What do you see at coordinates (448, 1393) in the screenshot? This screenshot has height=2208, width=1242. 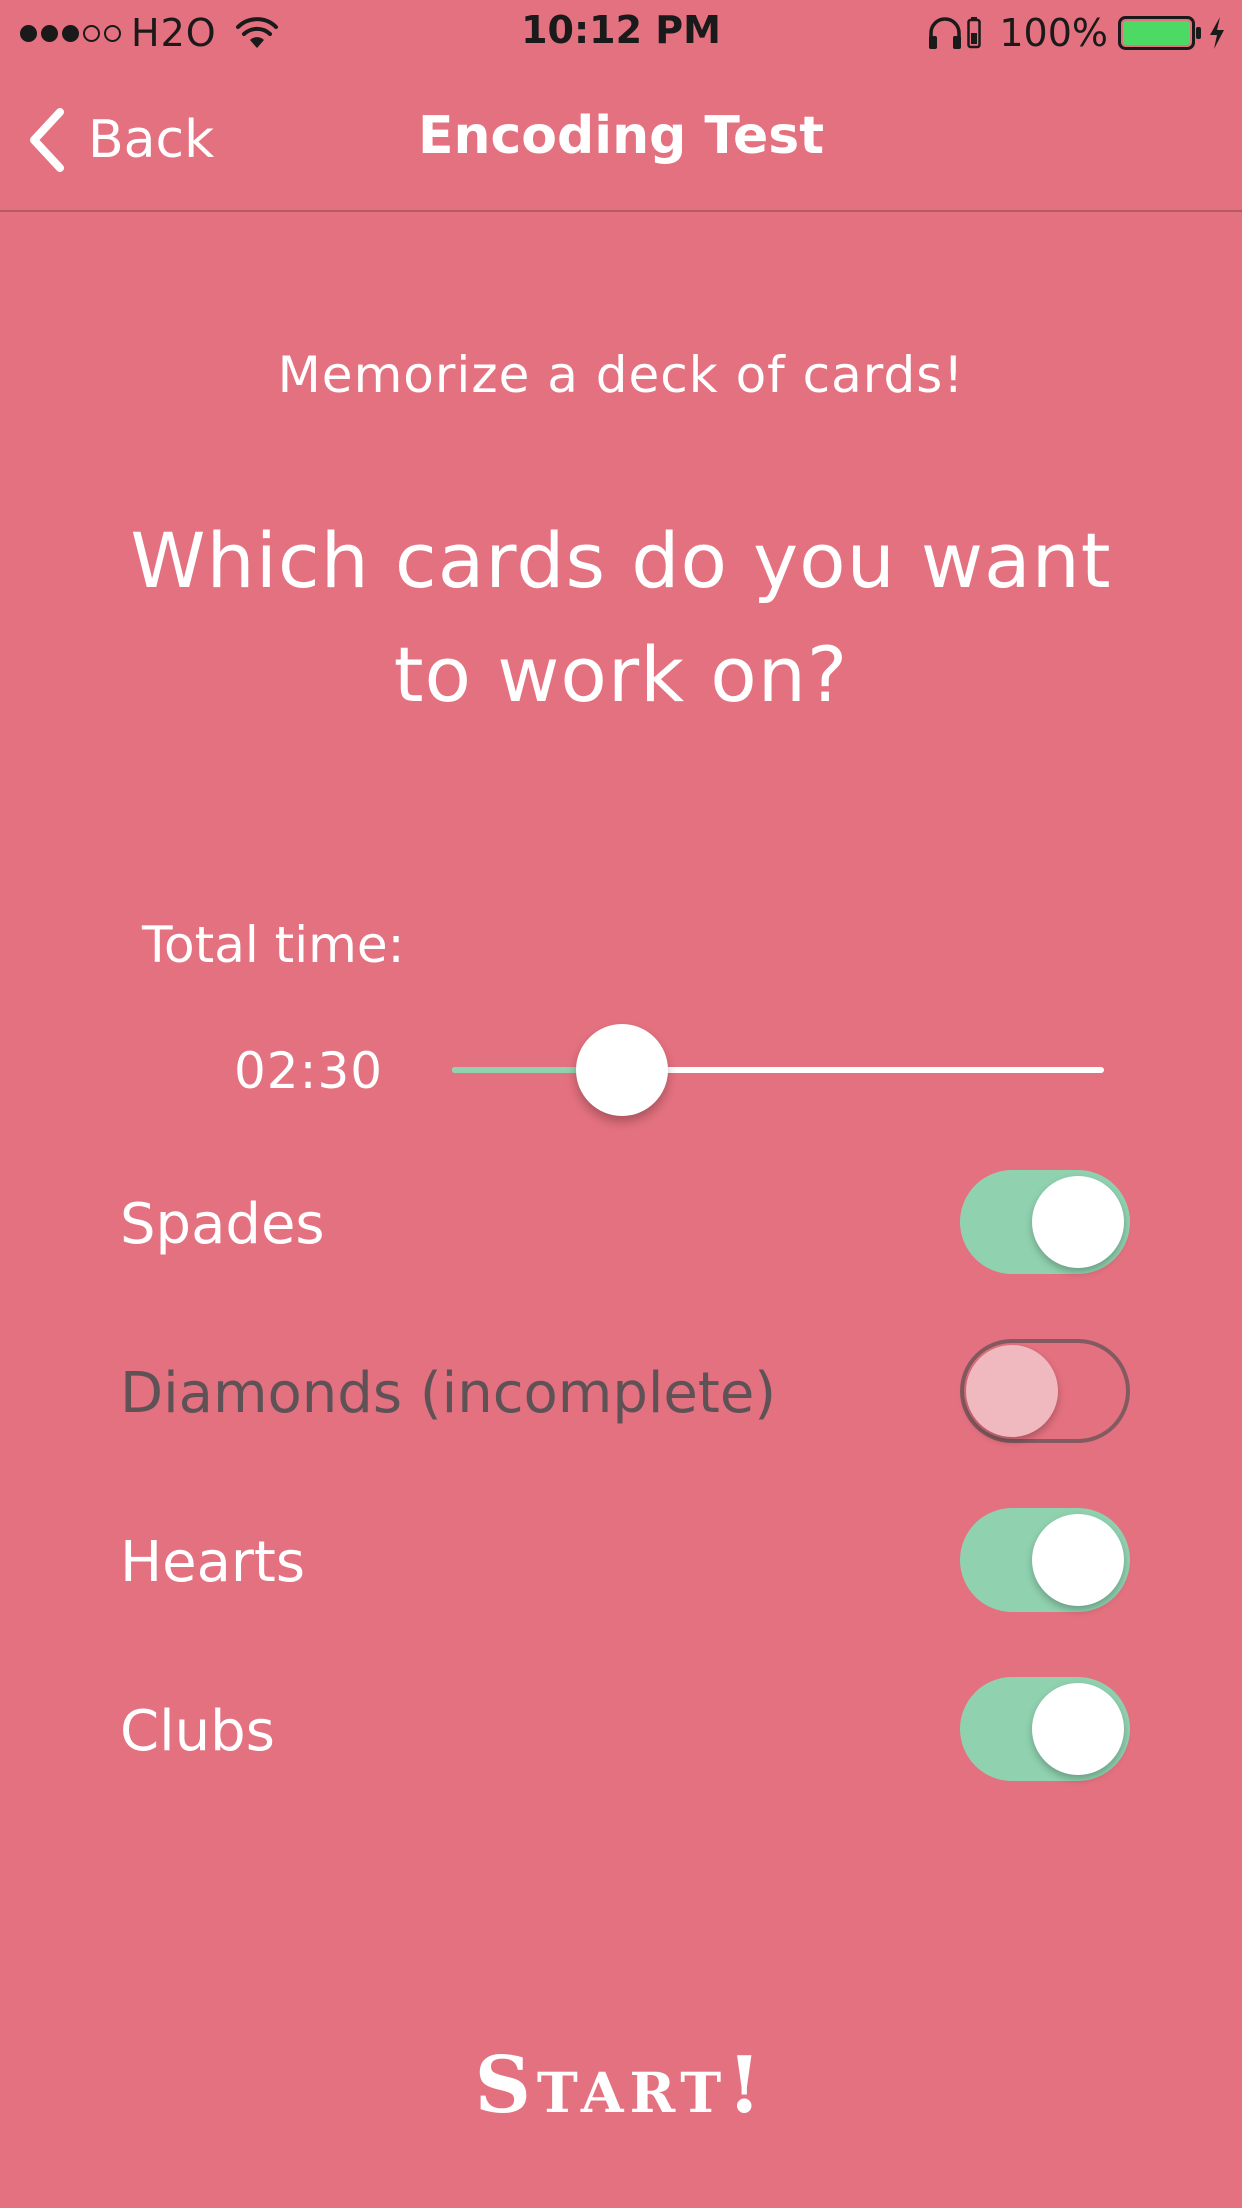 I see `suit-label: Diamonds (incomplete)` at bounding box center [448, 1393].